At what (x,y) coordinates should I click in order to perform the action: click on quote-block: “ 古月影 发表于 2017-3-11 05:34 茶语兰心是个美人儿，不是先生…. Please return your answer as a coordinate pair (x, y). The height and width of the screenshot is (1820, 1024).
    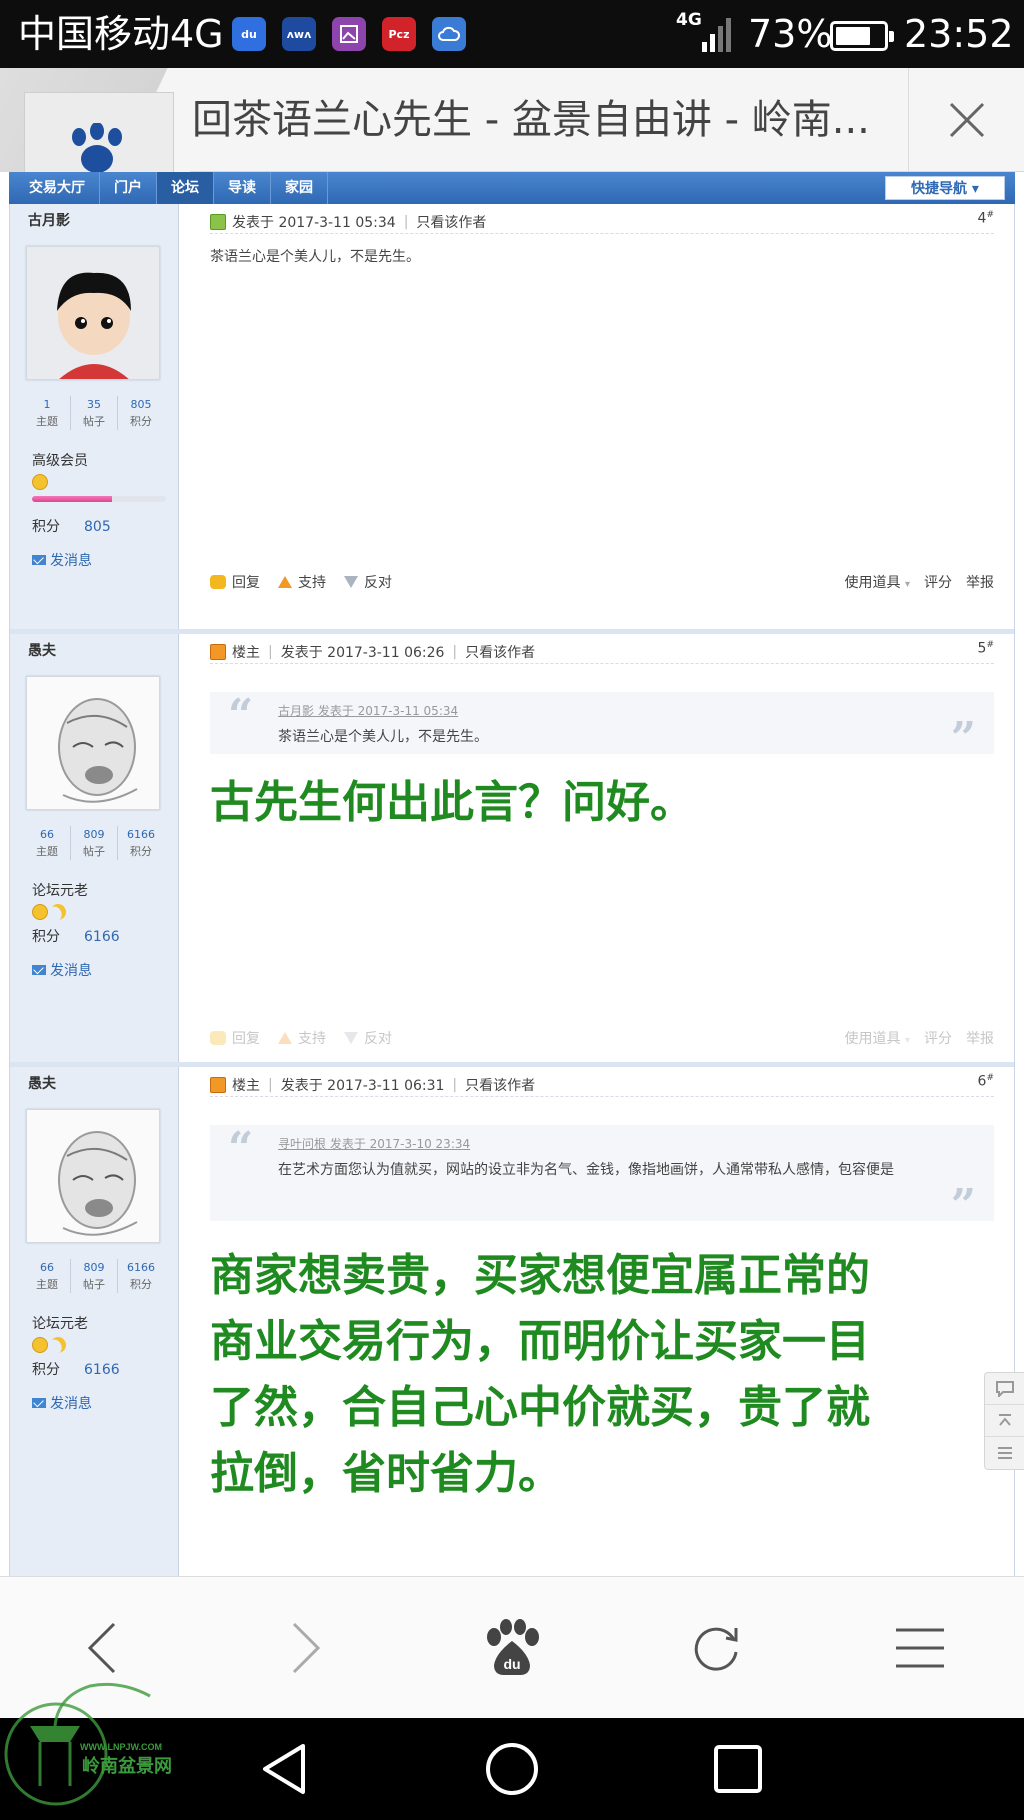
    Looking at the image, I should click on (602, 728).